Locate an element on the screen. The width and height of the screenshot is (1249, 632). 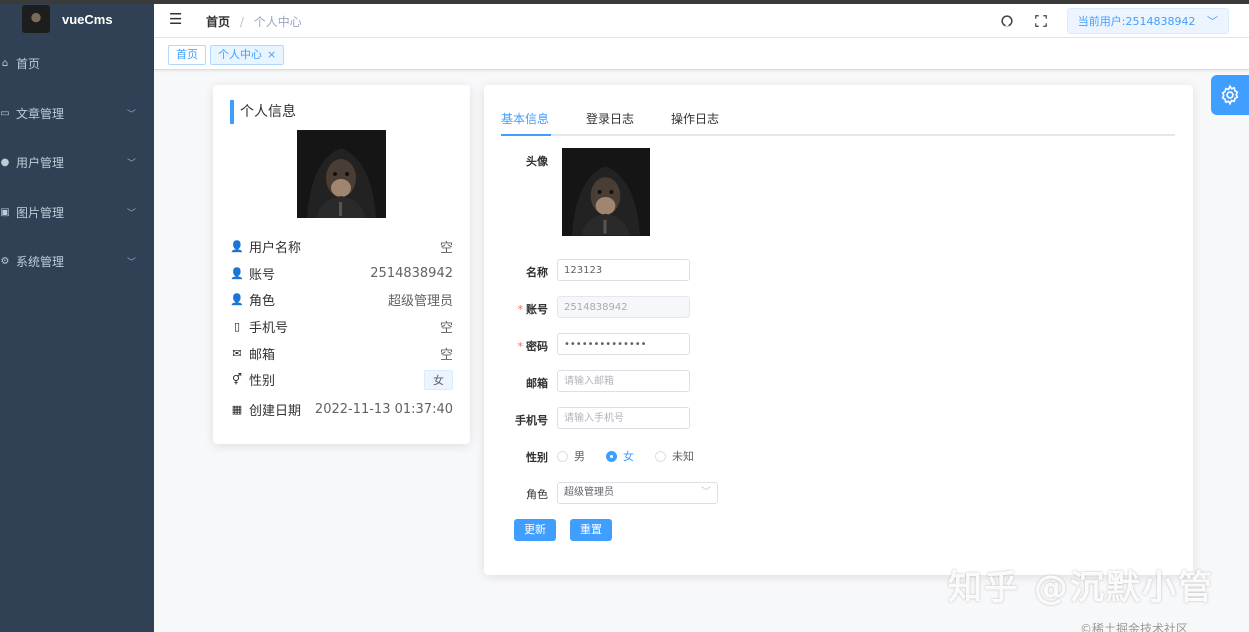
sidebar-item-label: 图片管理 is located at coordinates (40, 212).